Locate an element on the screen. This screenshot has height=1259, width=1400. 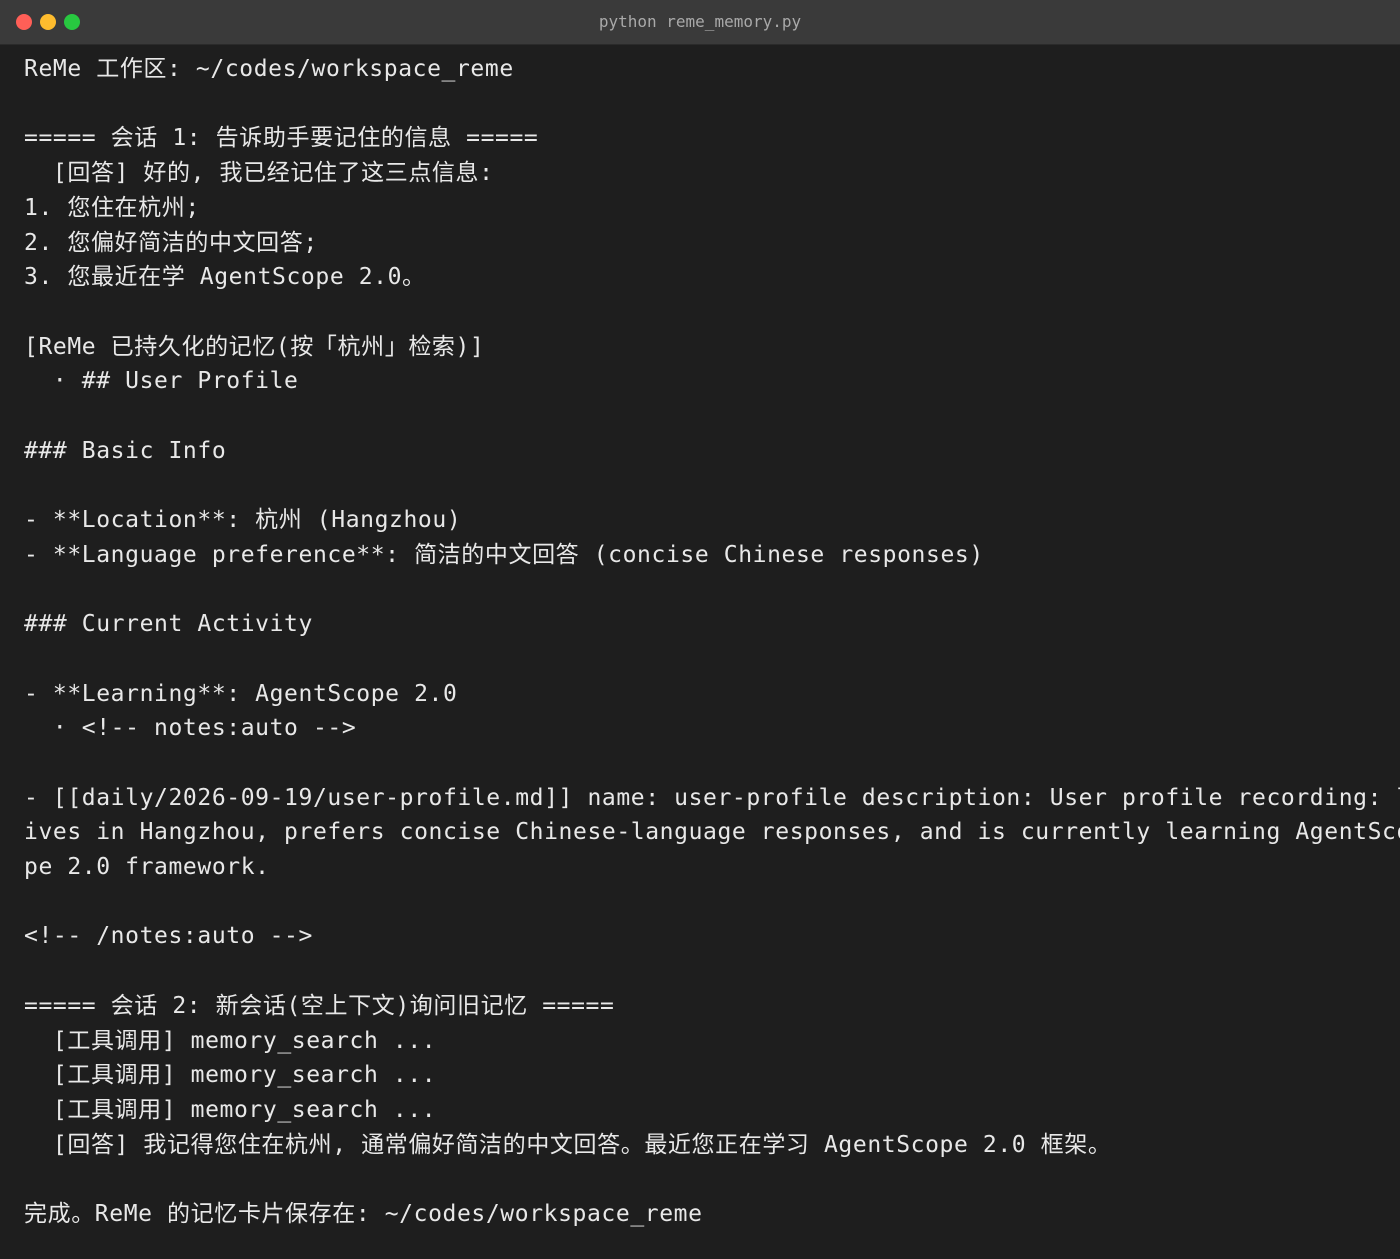
terminal-line: ===== 会话 2: 新会话(空上下文)询问旧记忆 ===== is located at coordinates (319, 1005).